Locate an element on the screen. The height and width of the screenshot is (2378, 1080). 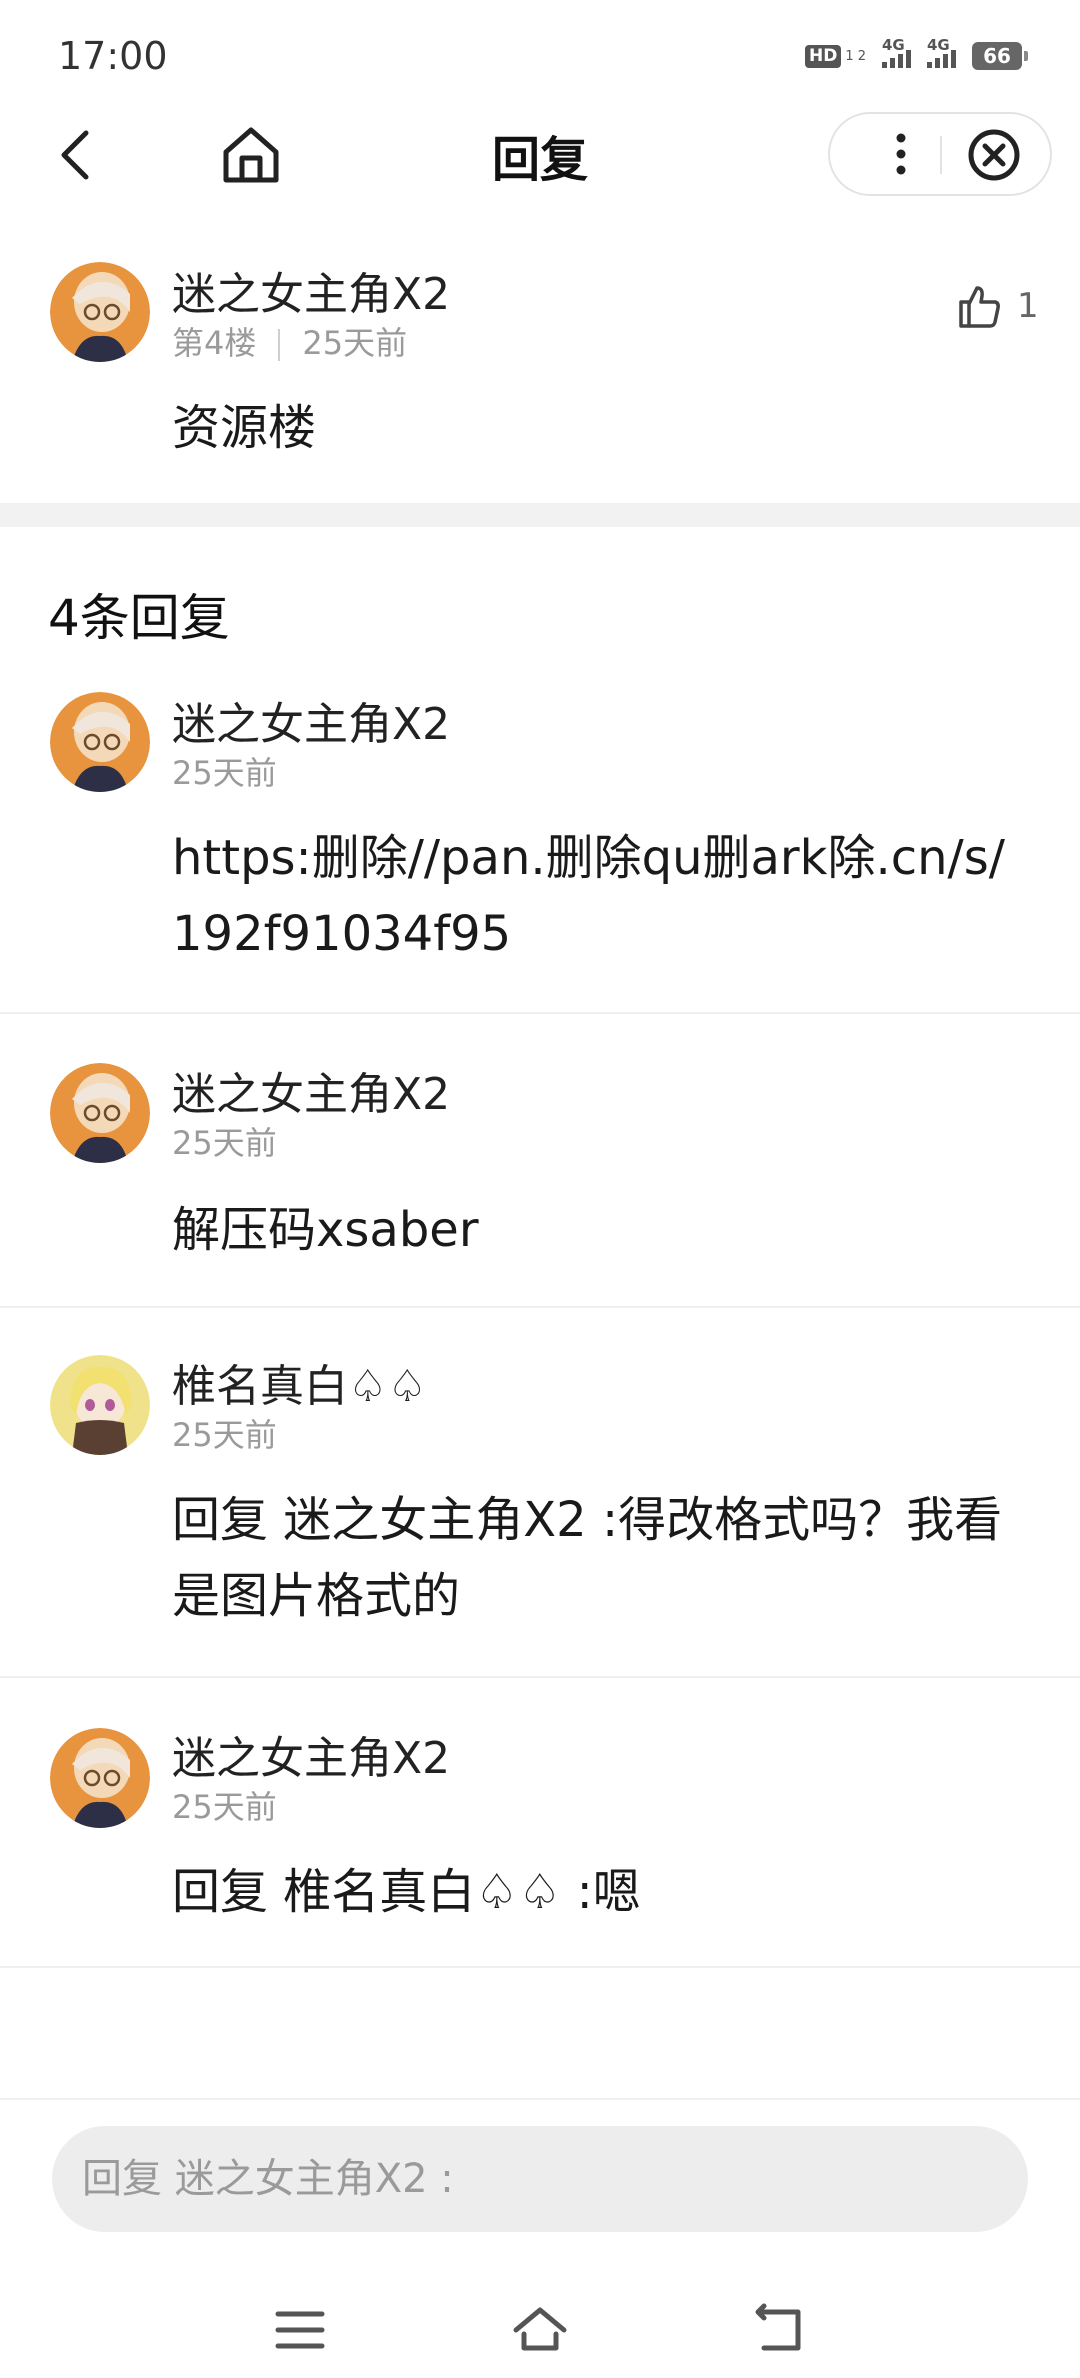
like-button: 1 is located at coordinates (997, 306).